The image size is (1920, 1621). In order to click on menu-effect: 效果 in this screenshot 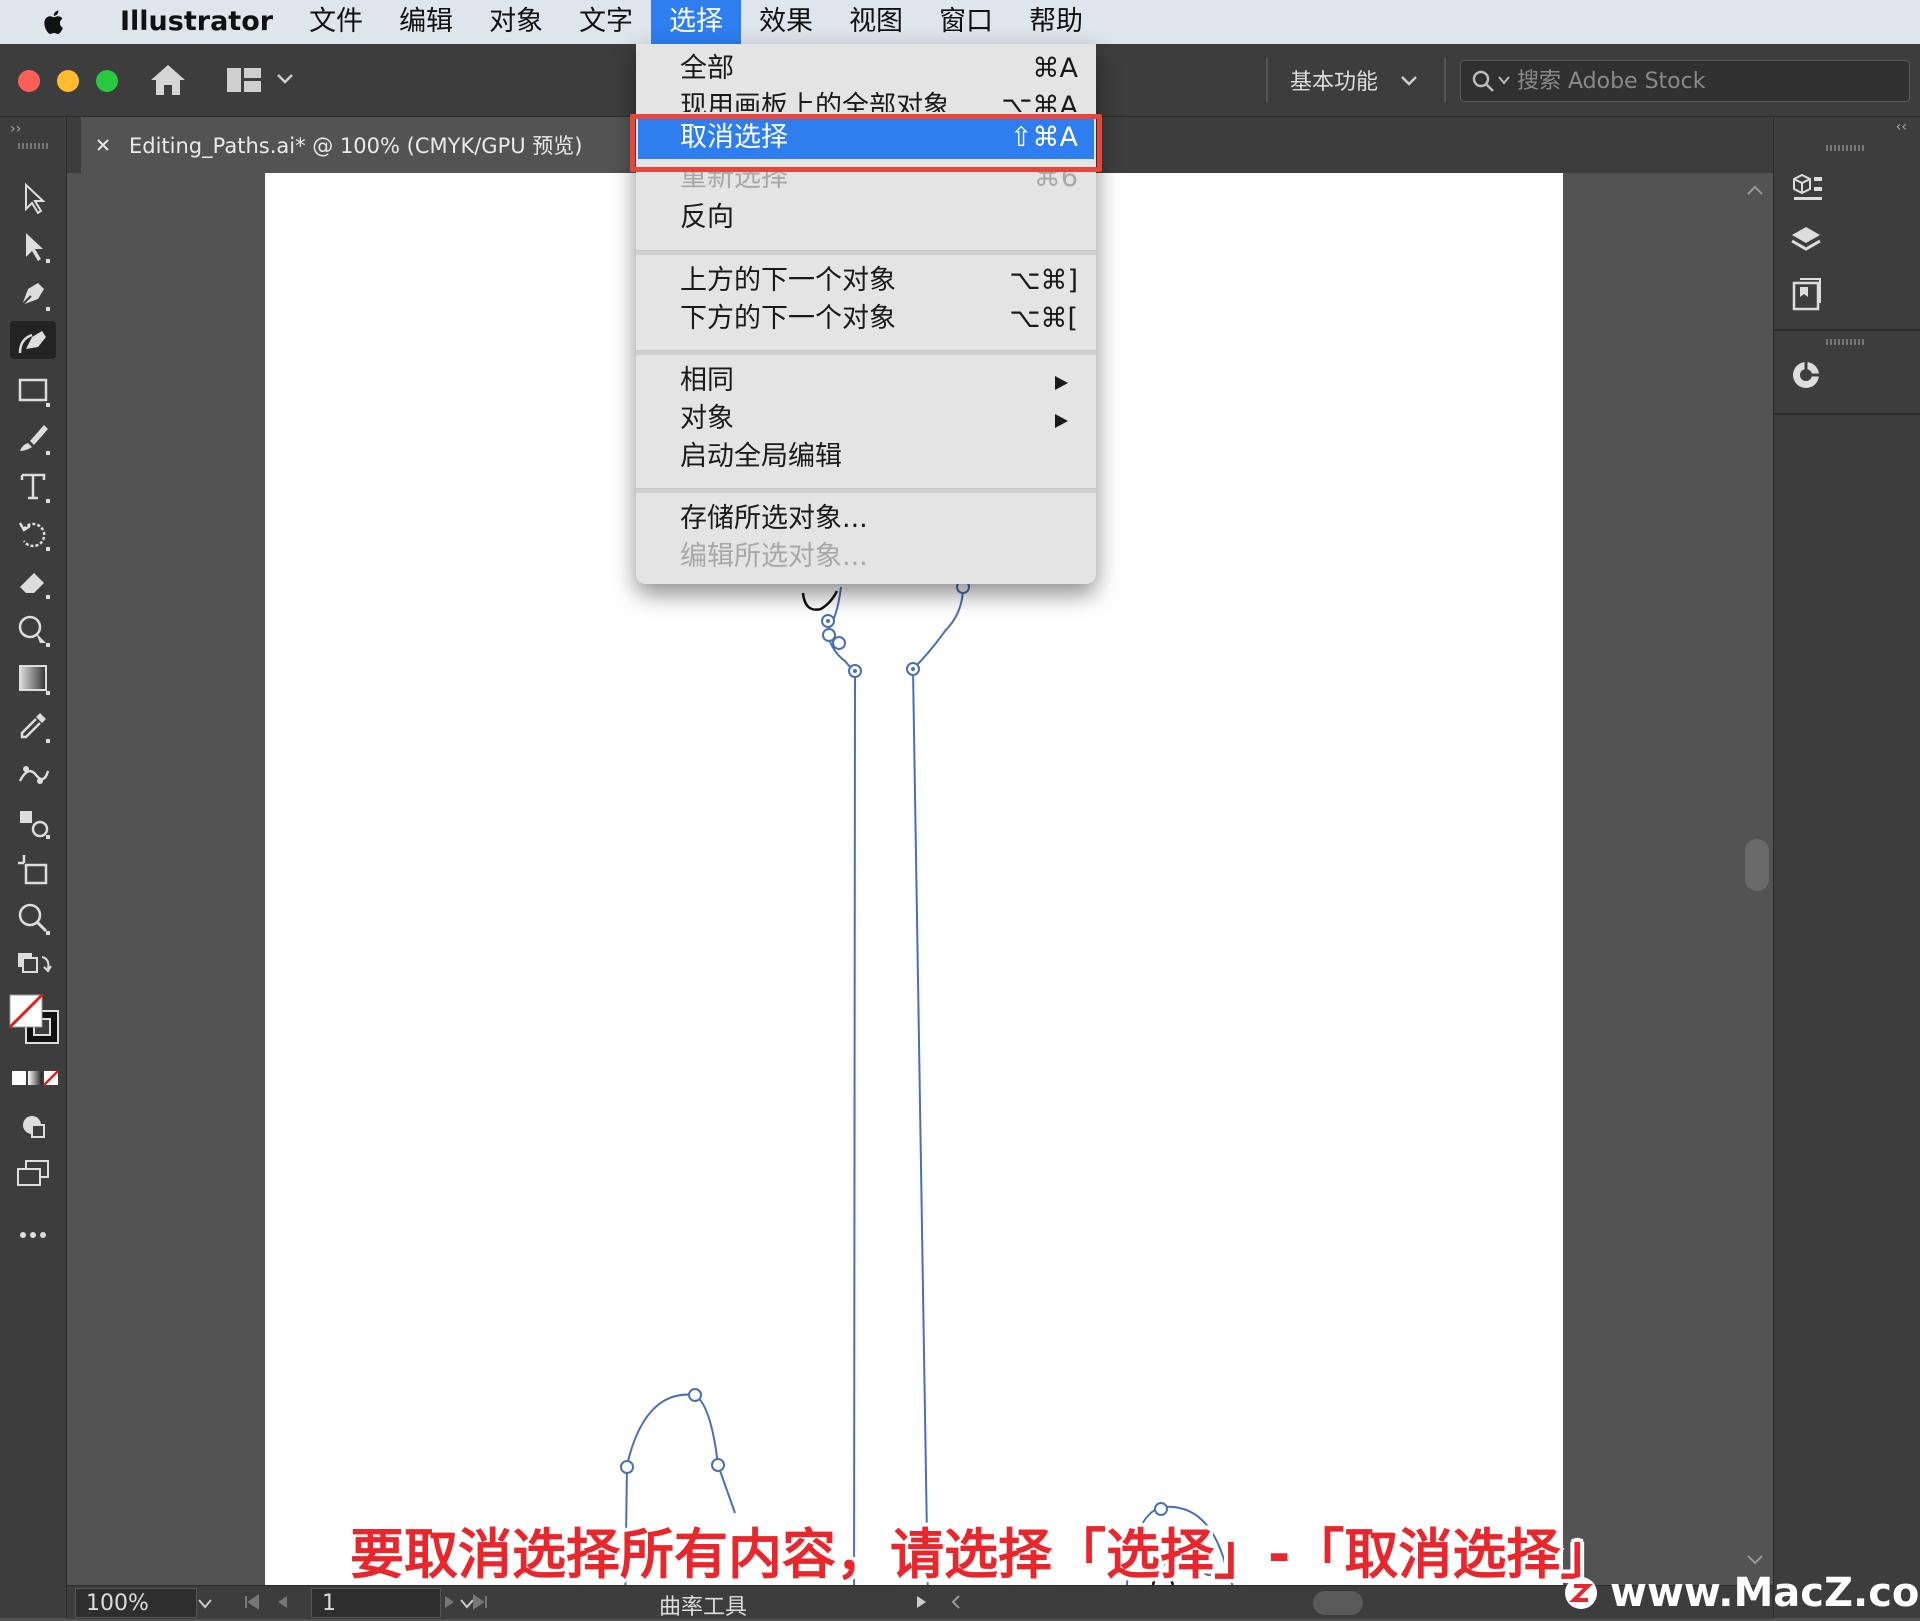, I will do `click(786, 22)`.